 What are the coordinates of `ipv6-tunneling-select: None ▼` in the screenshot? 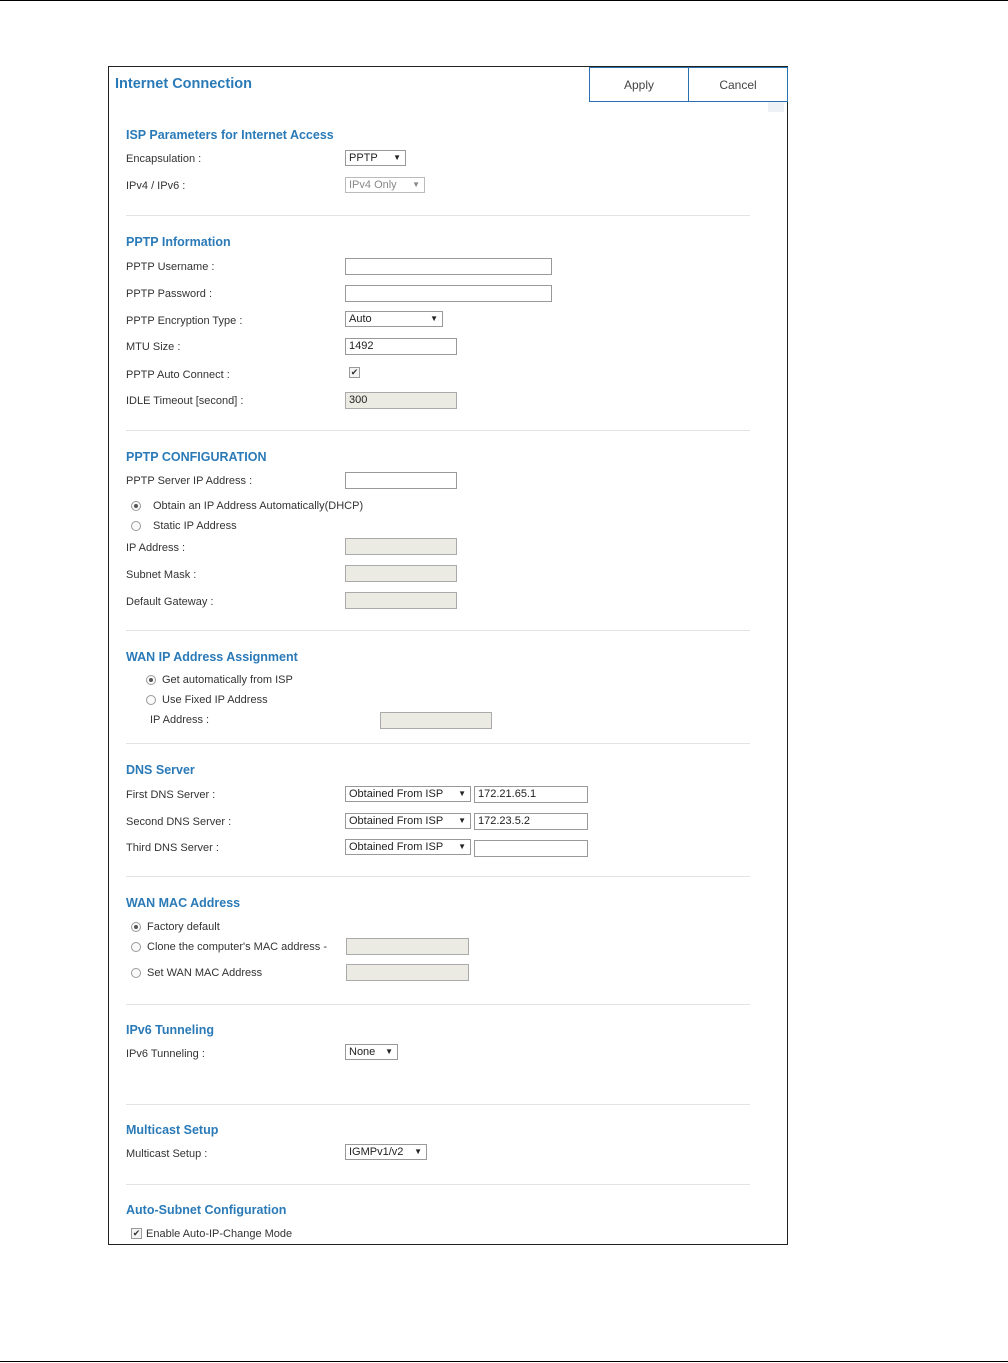 It's located at (371, 1052).